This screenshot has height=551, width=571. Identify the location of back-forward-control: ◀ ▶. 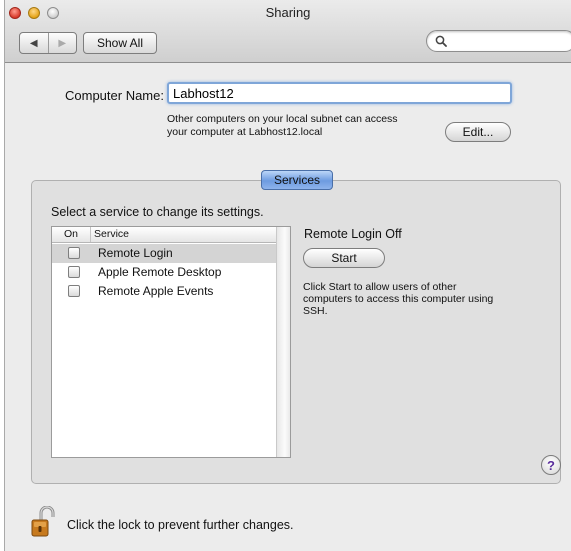
(48, 43).